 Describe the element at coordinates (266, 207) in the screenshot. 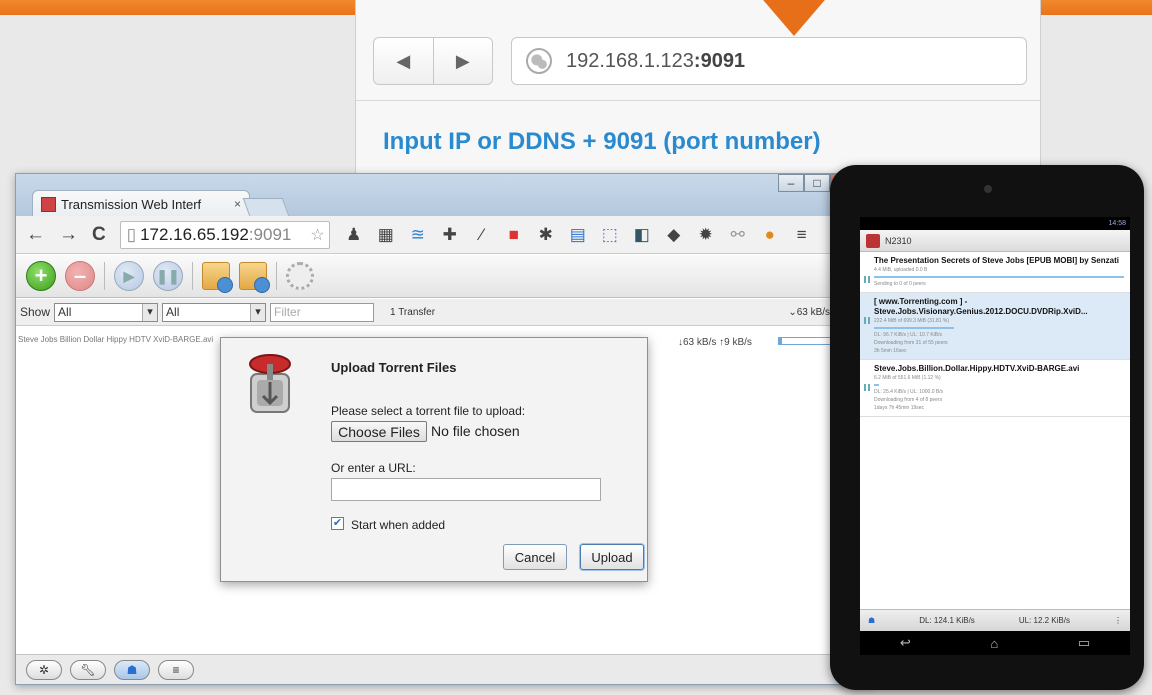

I see `new-tab-button` at that location.